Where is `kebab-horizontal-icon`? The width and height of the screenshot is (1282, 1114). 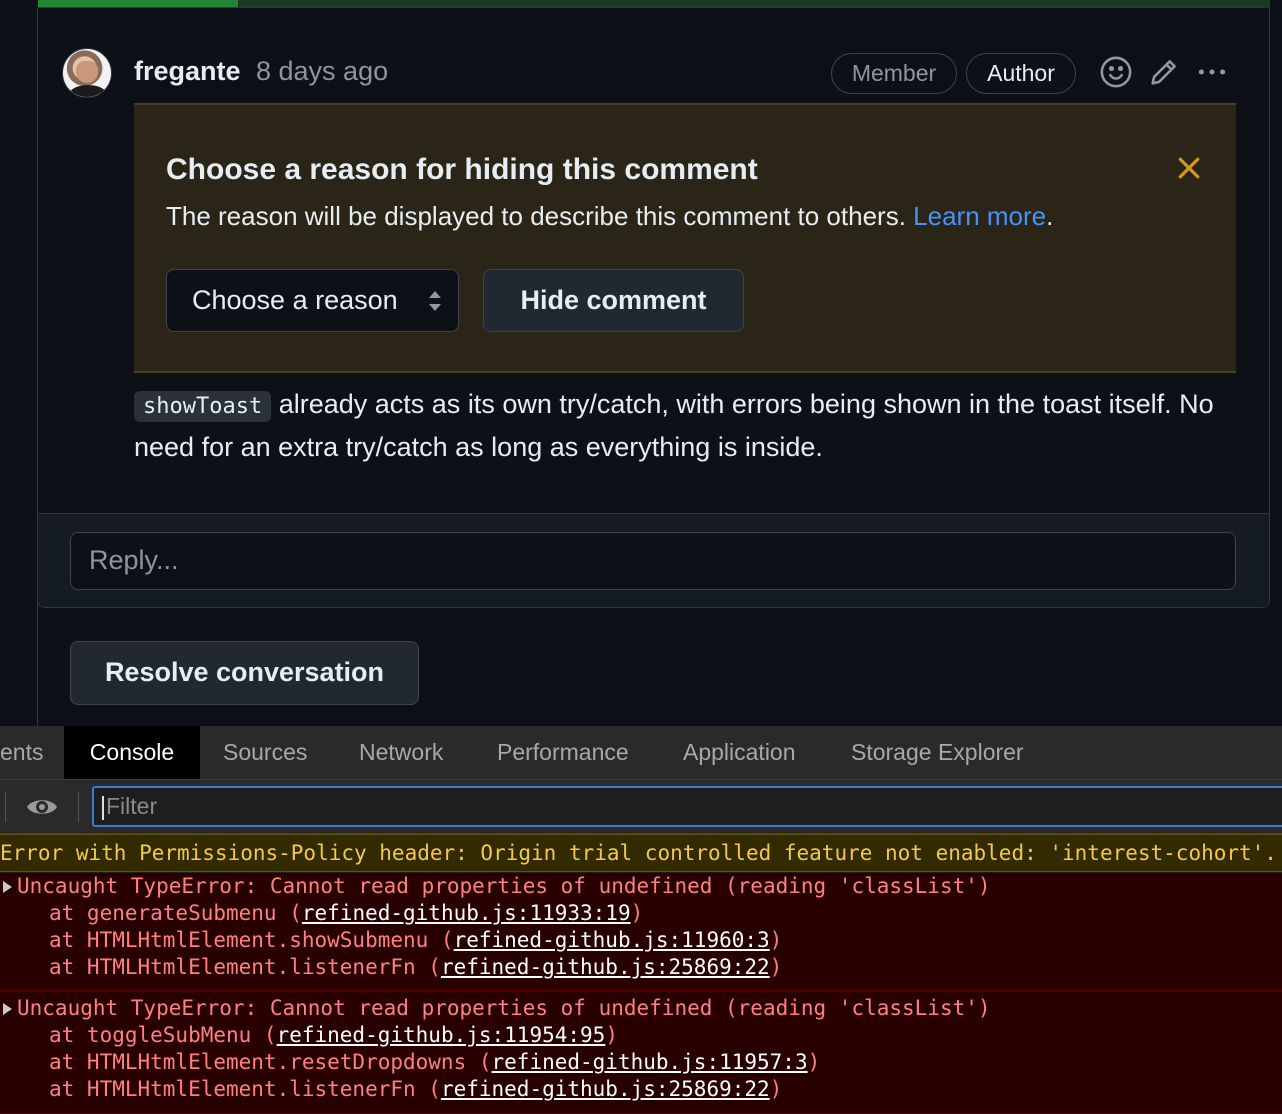 kebab-horizontal-icon is located at coordinates (1212, 72).